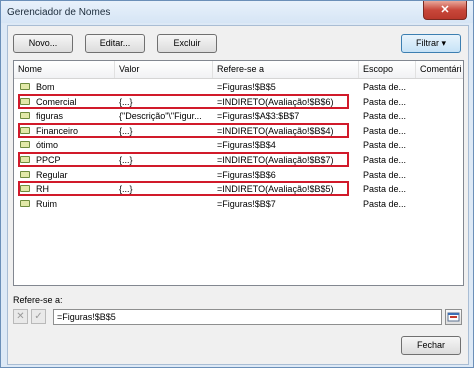 This screenshot has width=474, height=368. I want to click on column-header-value: Valor, so click(164, 69).